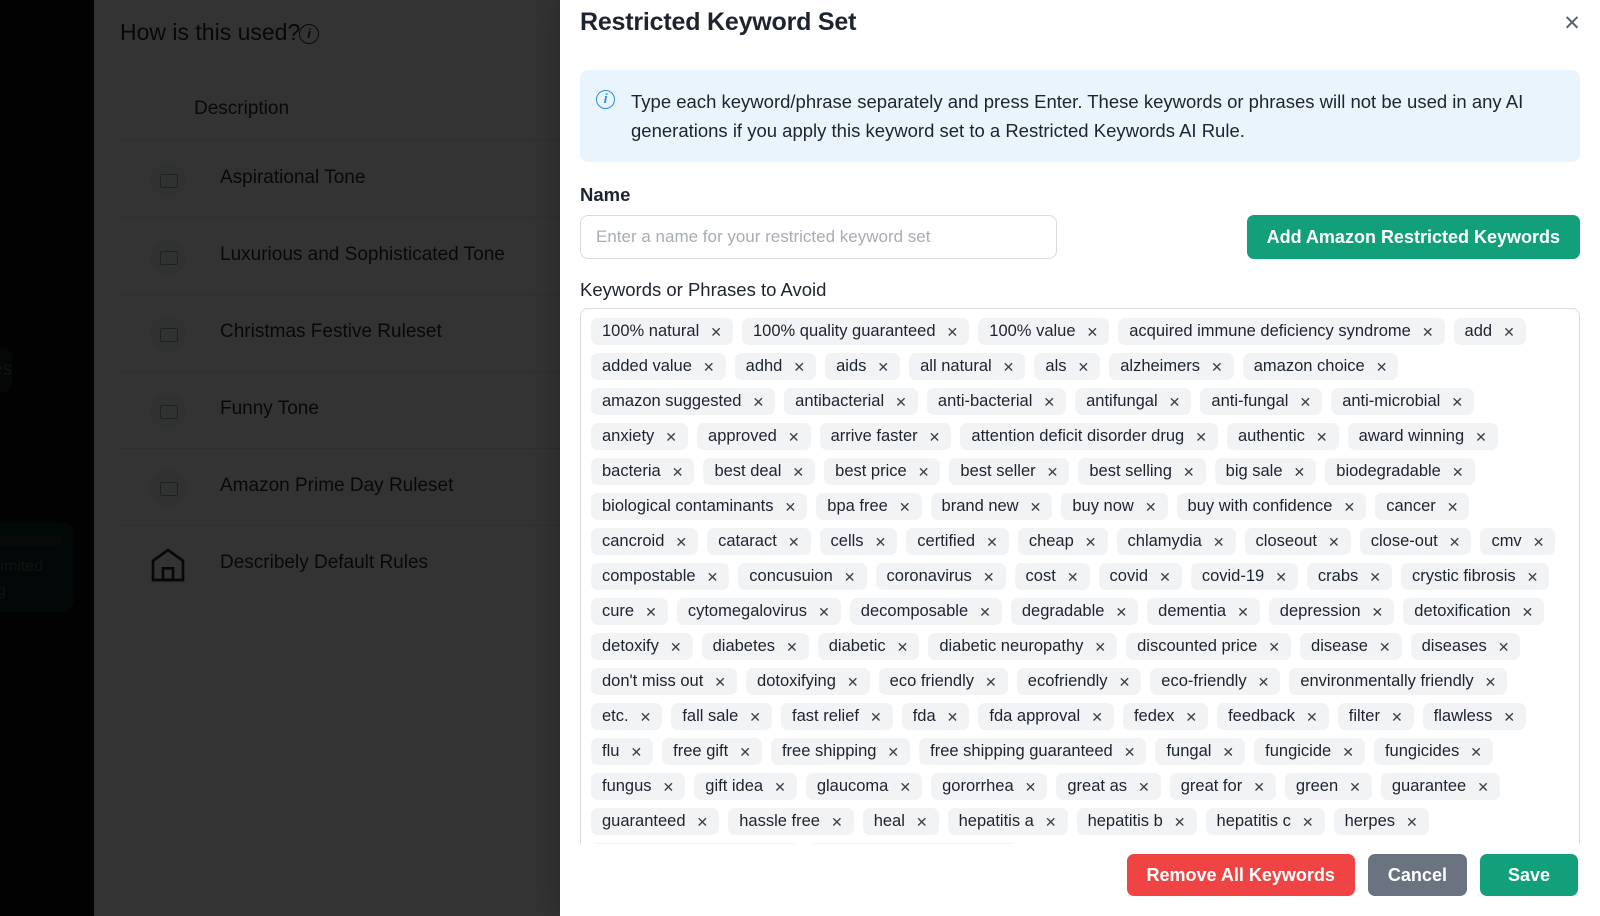 This screenshot has height=916, width=1600. What do you see at coordinates (1572, 24) in the screenshot?
I see `close-icon: ✕` at bounding box center [1572, 24].